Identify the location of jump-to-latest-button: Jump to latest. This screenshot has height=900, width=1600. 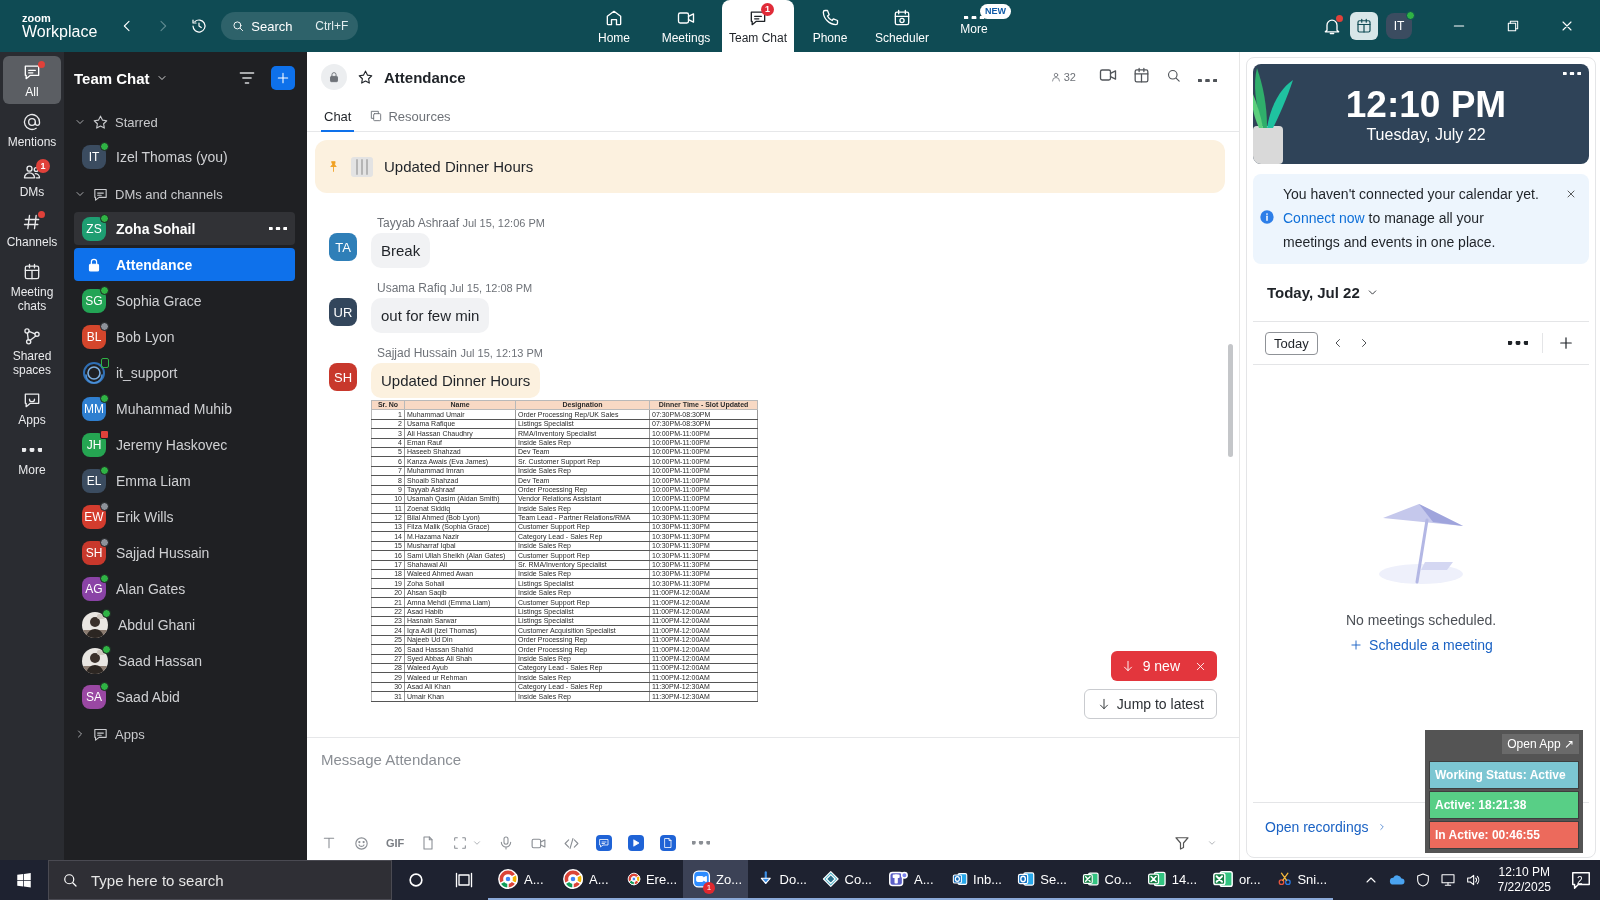
(1150, 704).